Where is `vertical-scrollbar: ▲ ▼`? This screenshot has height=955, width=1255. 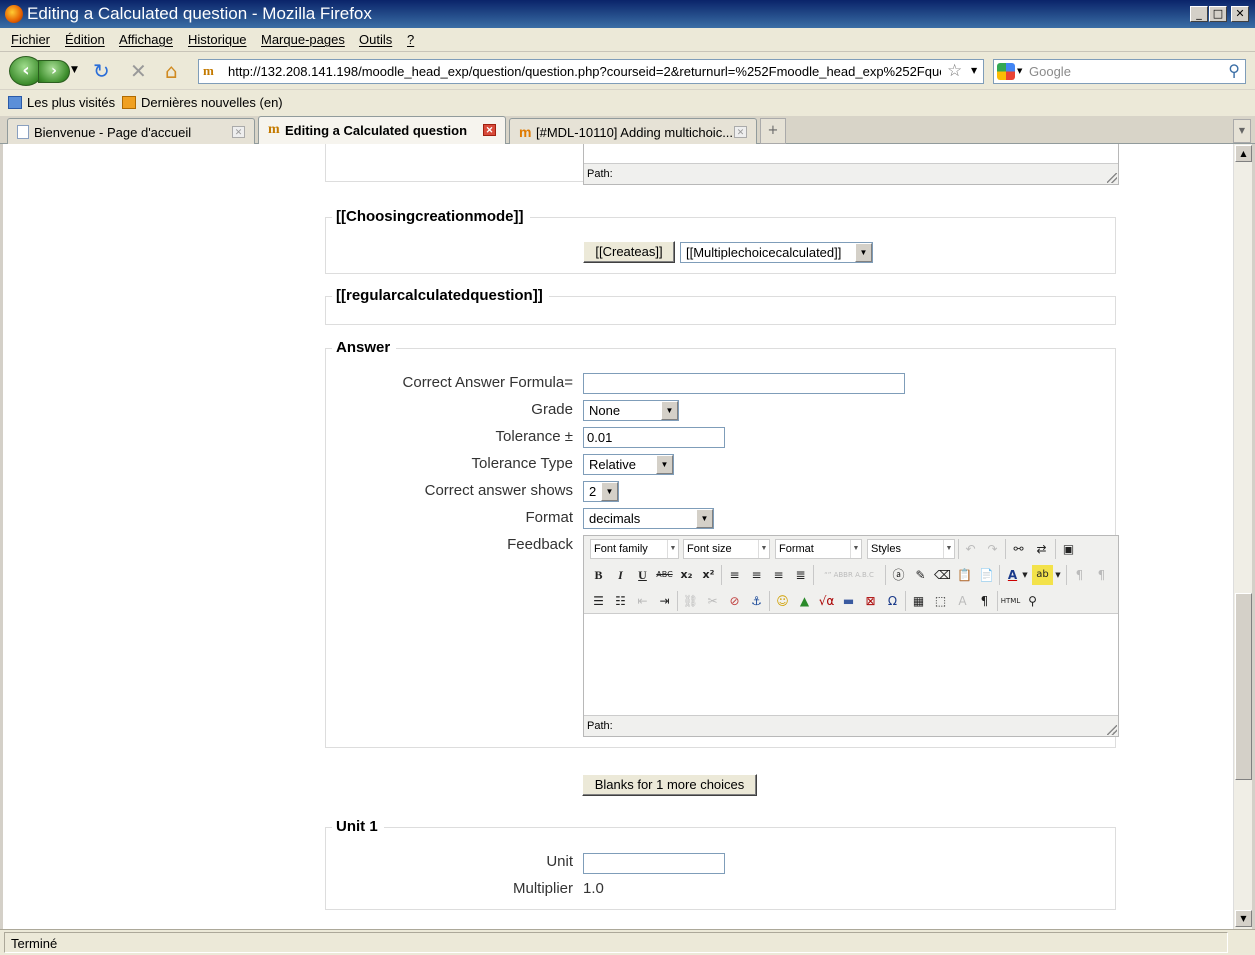 vertical-scrollbar: ▲ ▼ is located at coordinates (1242, 536).